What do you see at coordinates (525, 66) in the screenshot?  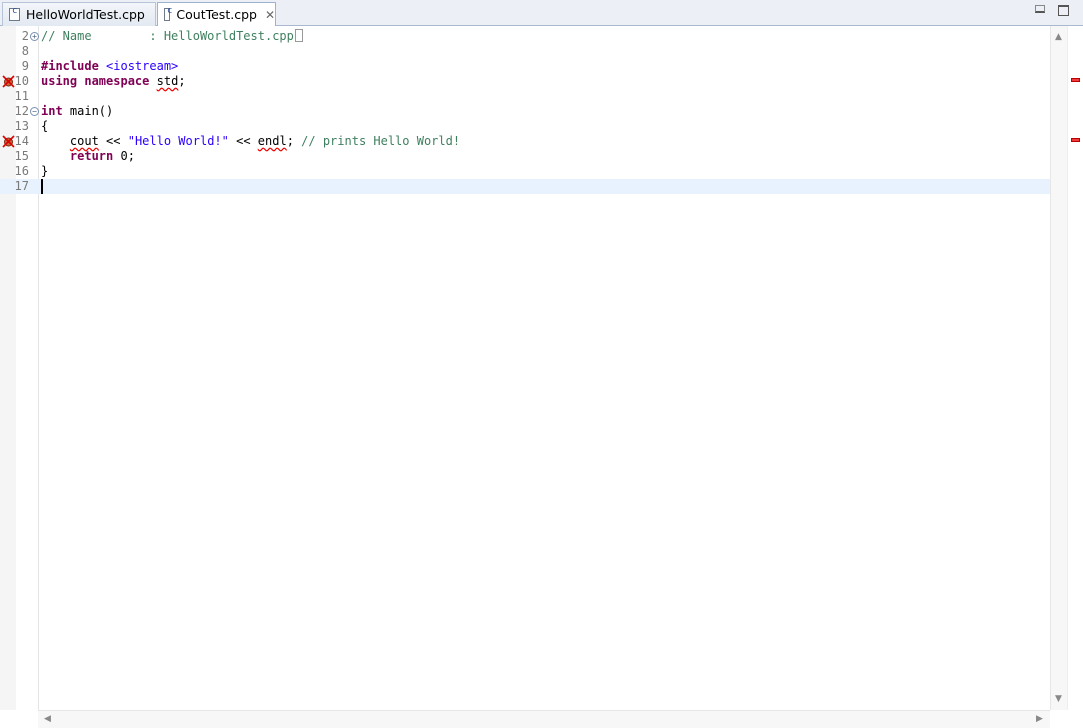 I see `code-line: 9 #include <iostream>` at bounding box center [525, 66].